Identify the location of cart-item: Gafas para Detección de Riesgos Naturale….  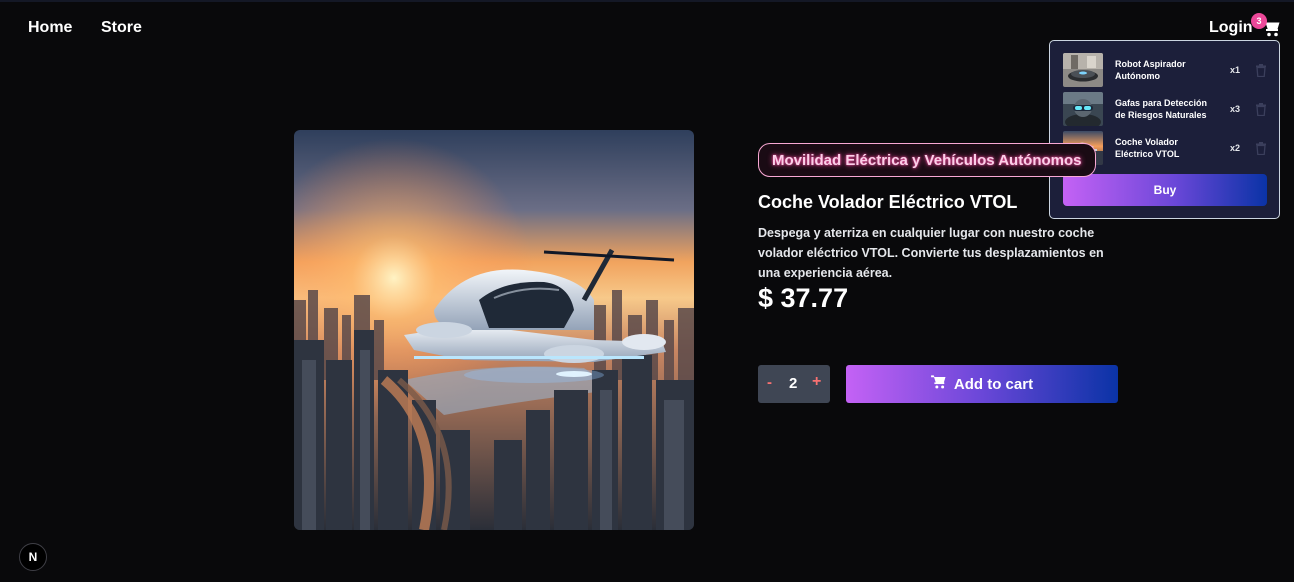
(1165, 109).